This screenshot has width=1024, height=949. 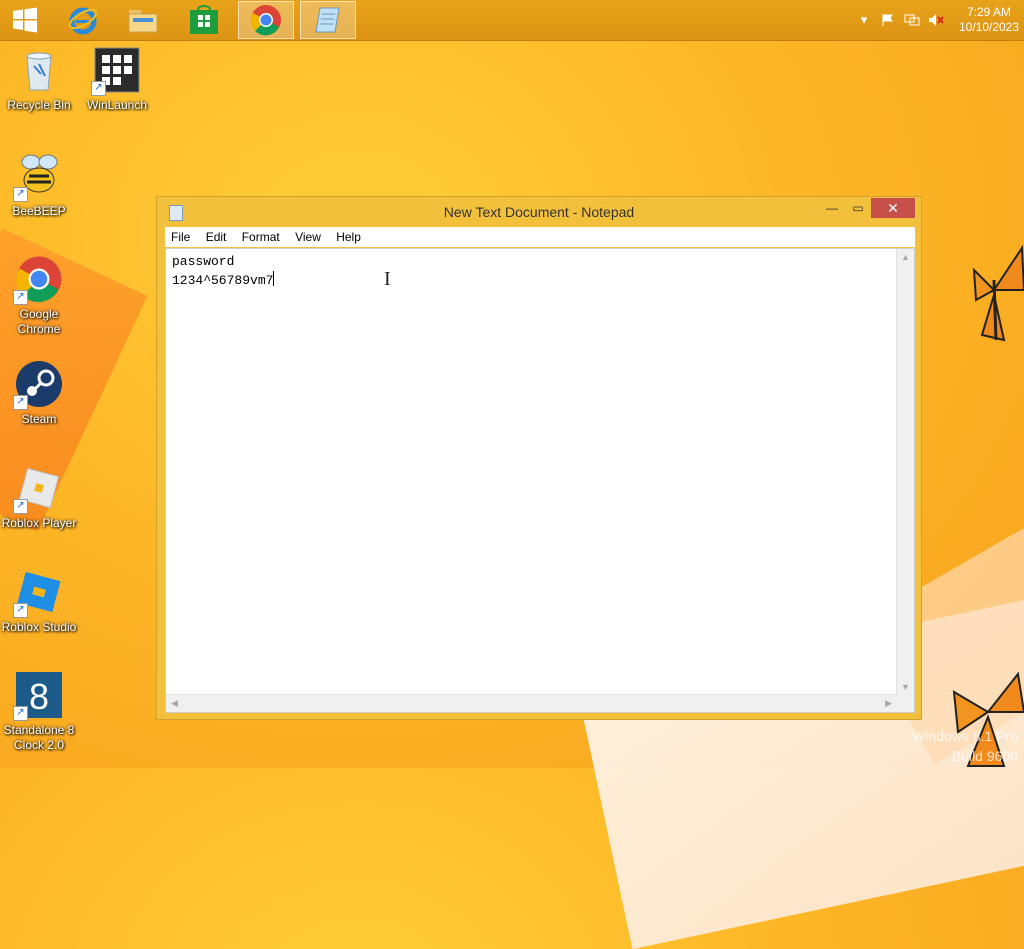 What do you see at coordinates (39, 419) in the screenshot?
I see `desktop-icon-label: Steam` at bounding box center [39, 419].